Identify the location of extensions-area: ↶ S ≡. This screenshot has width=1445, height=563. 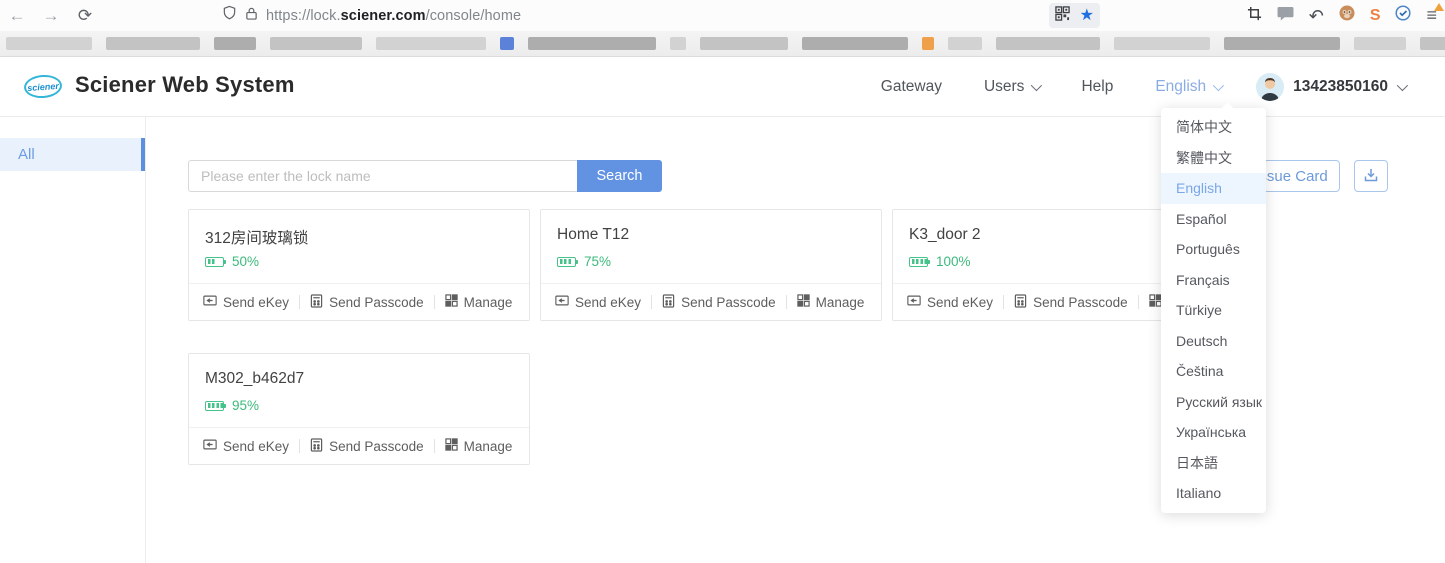
(1345, 15).